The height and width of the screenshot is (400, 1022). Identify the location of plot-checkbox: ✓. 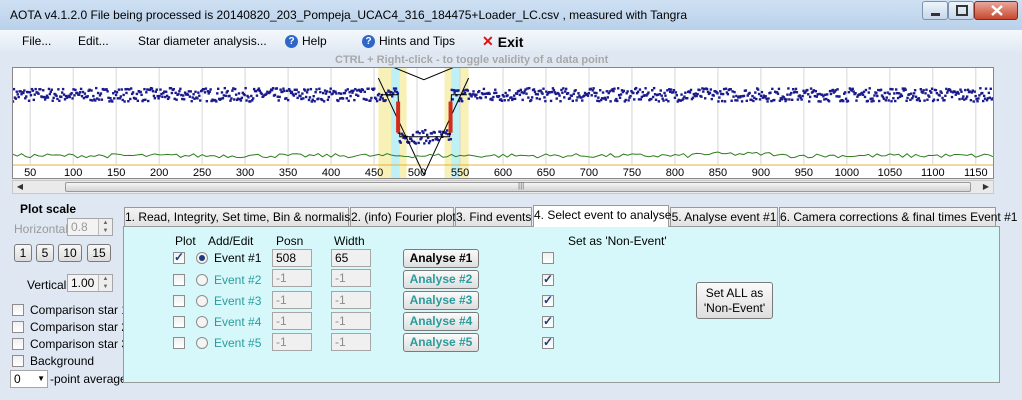
(179, 257).